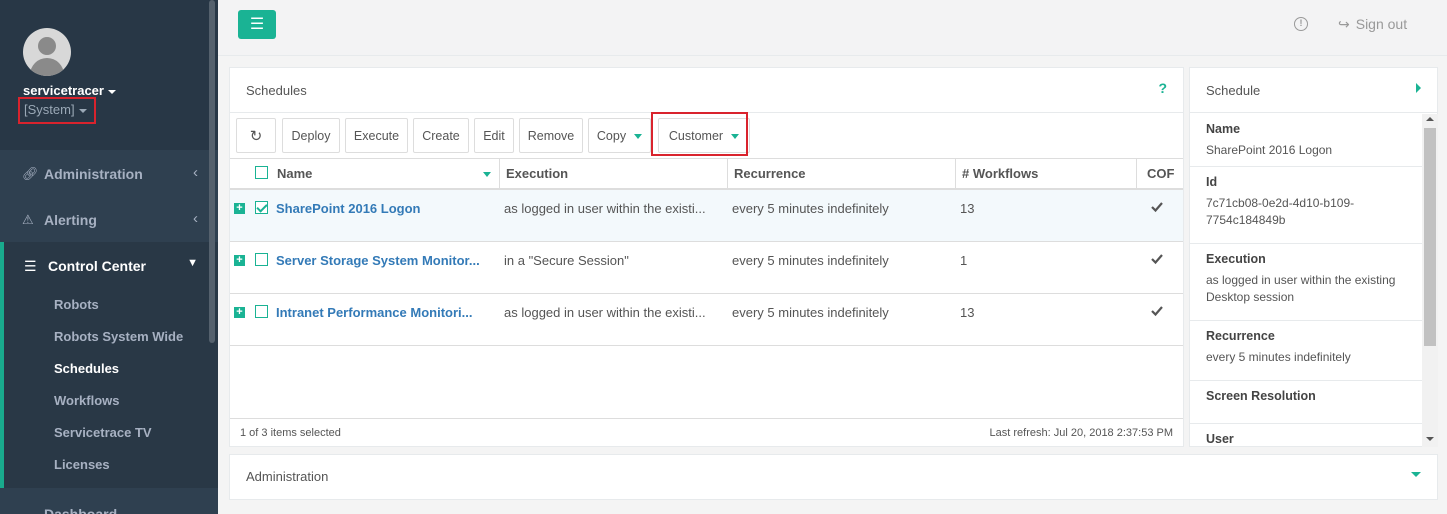 This screenshot has height=514, width=1447. Describe the element at coordinates (1344, 24) in the screenshot. I see `sign-out-icon: ↪` at that location.